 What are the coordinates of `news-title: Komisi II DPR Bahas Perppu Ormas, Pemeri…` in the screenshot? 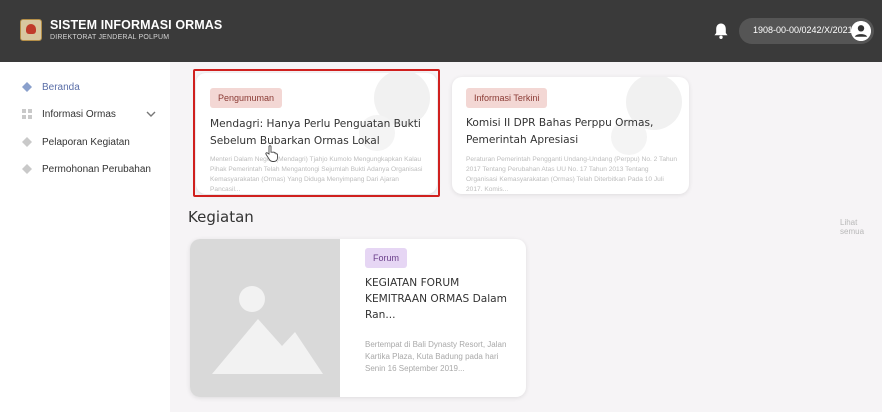 It's located at (573, 132).